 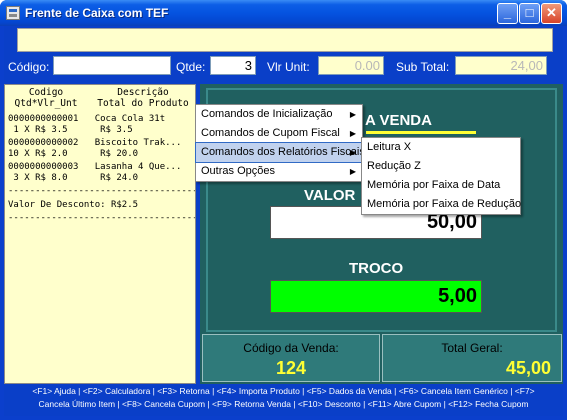 What do you see at coordinates (507, 13) in the screenshot?
I see `minimize-button: _` at bounding box center [507, 13].